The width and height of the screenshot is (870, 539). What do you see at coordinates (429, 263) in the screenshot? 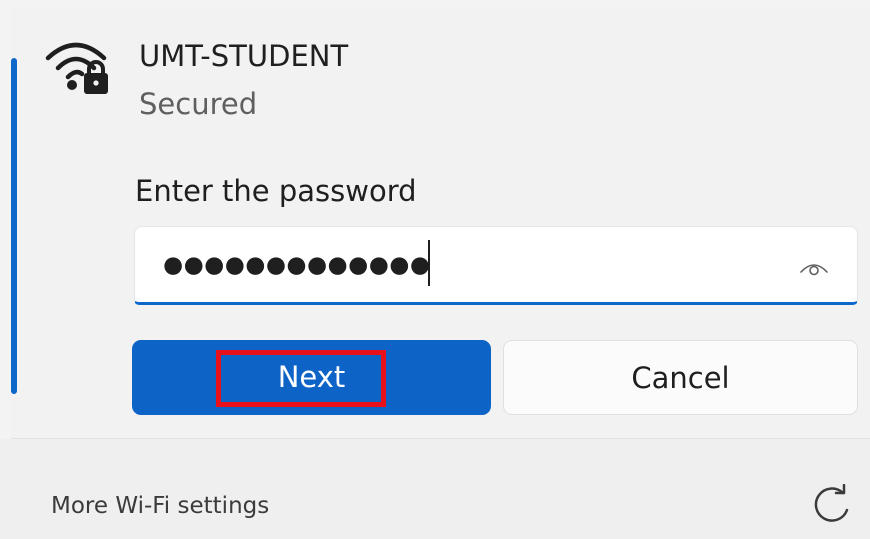
I see `text-caret` at bounding box center [429, 263].